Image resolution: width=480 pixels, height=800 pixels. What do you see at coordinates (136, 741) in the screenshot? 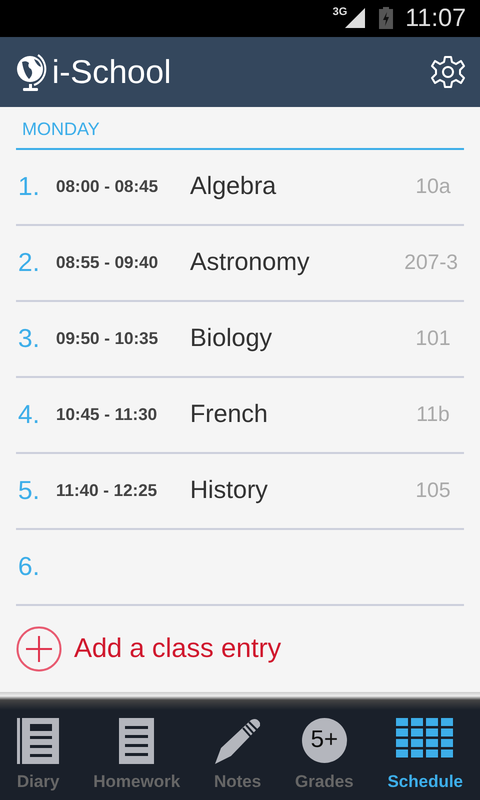
I see `document-icon` at bounding box center [136, 741].